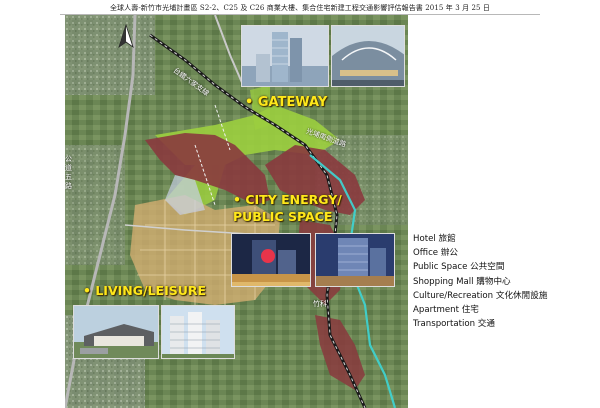 The height and width of the screenshot is (408, 600). Describe the element at coordinates (454, 324) in the screenshot. I see `legend-item-transportation: Transportation 交通` at that location.